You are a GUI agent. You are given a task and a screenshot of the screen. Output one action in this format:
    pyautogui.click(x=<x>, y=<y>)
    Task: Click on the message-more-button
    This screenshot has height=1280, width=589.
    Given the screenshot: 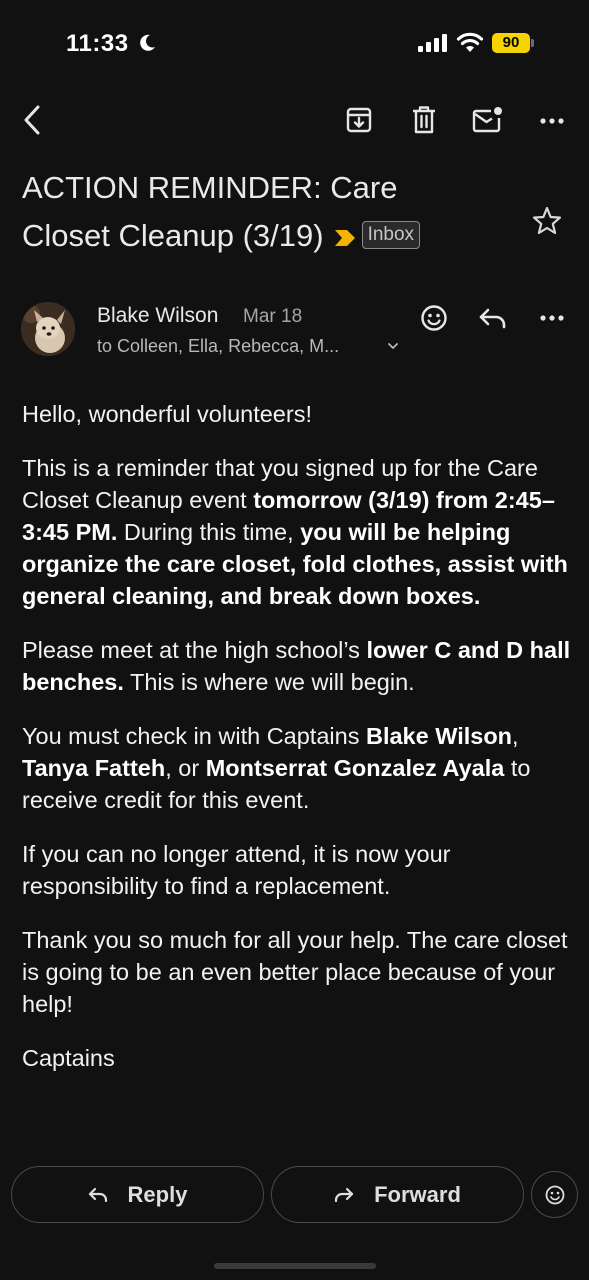 What is the action you would take?
    pyautogui.click(x=552, y=318)
    